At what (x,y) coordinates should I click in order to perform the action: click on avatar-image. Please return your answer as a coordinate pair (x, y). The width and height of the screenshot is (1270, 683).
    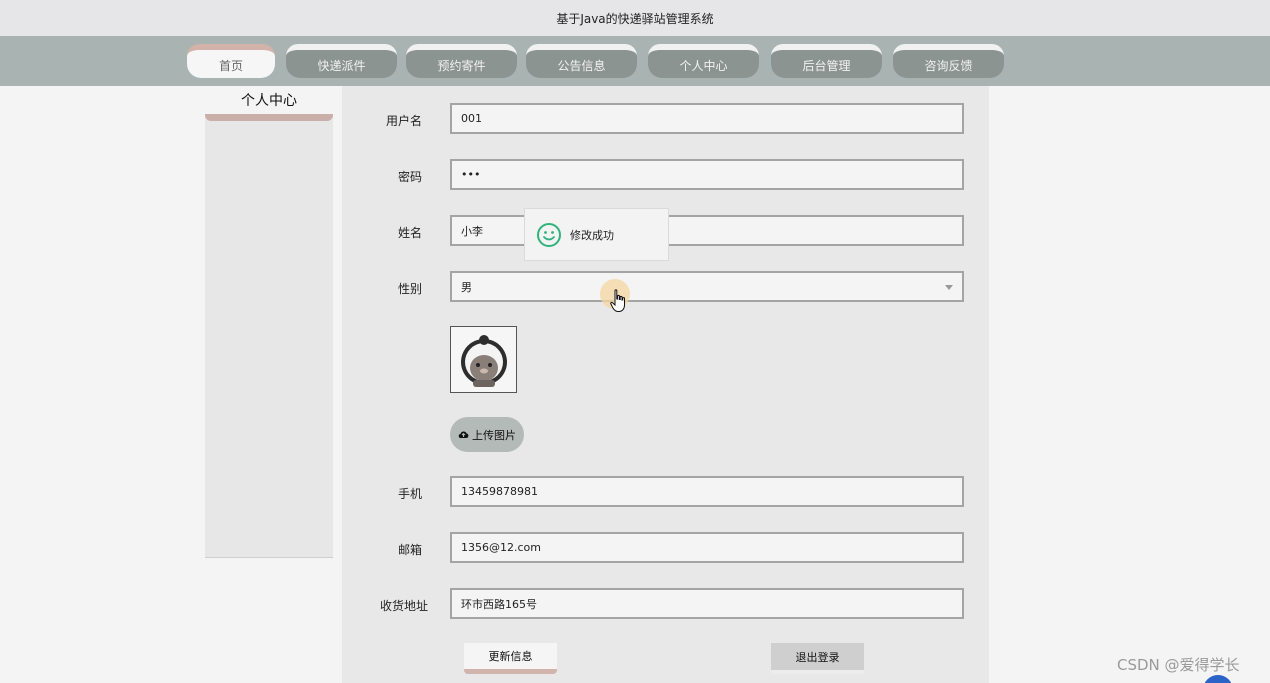
    Looking at the image, I should click on (483, 360).